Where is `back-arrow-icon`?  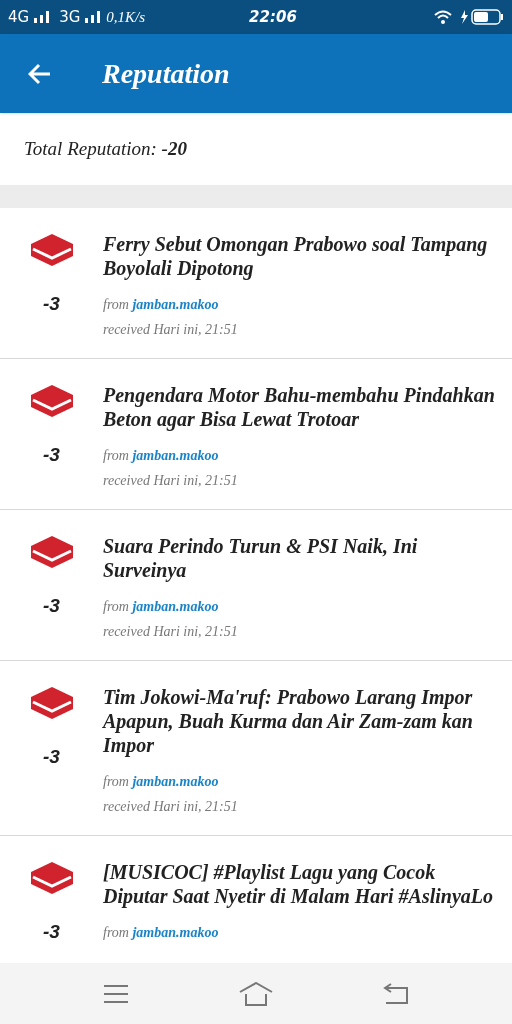
back-arrow-icon is located at coordinates (40, 73).